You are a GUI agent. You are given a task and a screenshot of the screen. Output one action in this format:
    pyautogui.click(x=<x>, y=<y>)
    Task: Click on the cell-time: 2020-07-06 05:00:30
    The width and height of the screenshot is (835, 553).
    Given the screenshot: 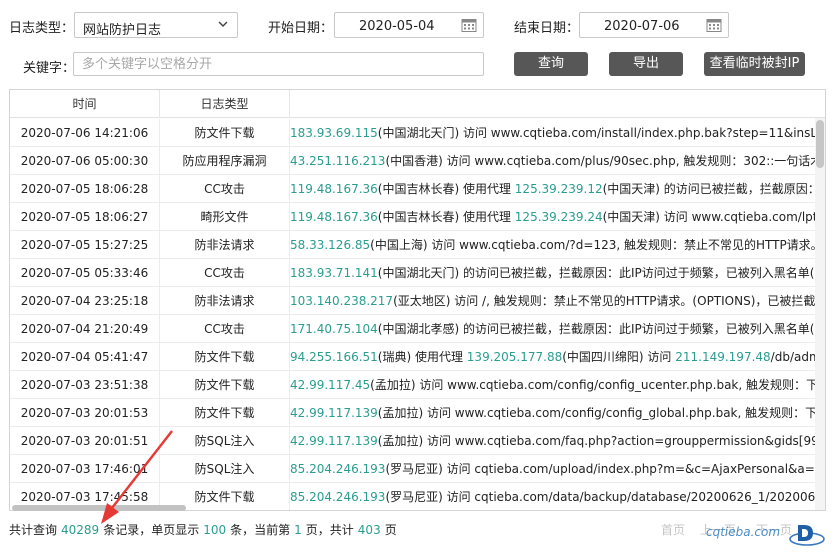 What is the action you would take?
    pyautogui.click(x=85, y=161)
    